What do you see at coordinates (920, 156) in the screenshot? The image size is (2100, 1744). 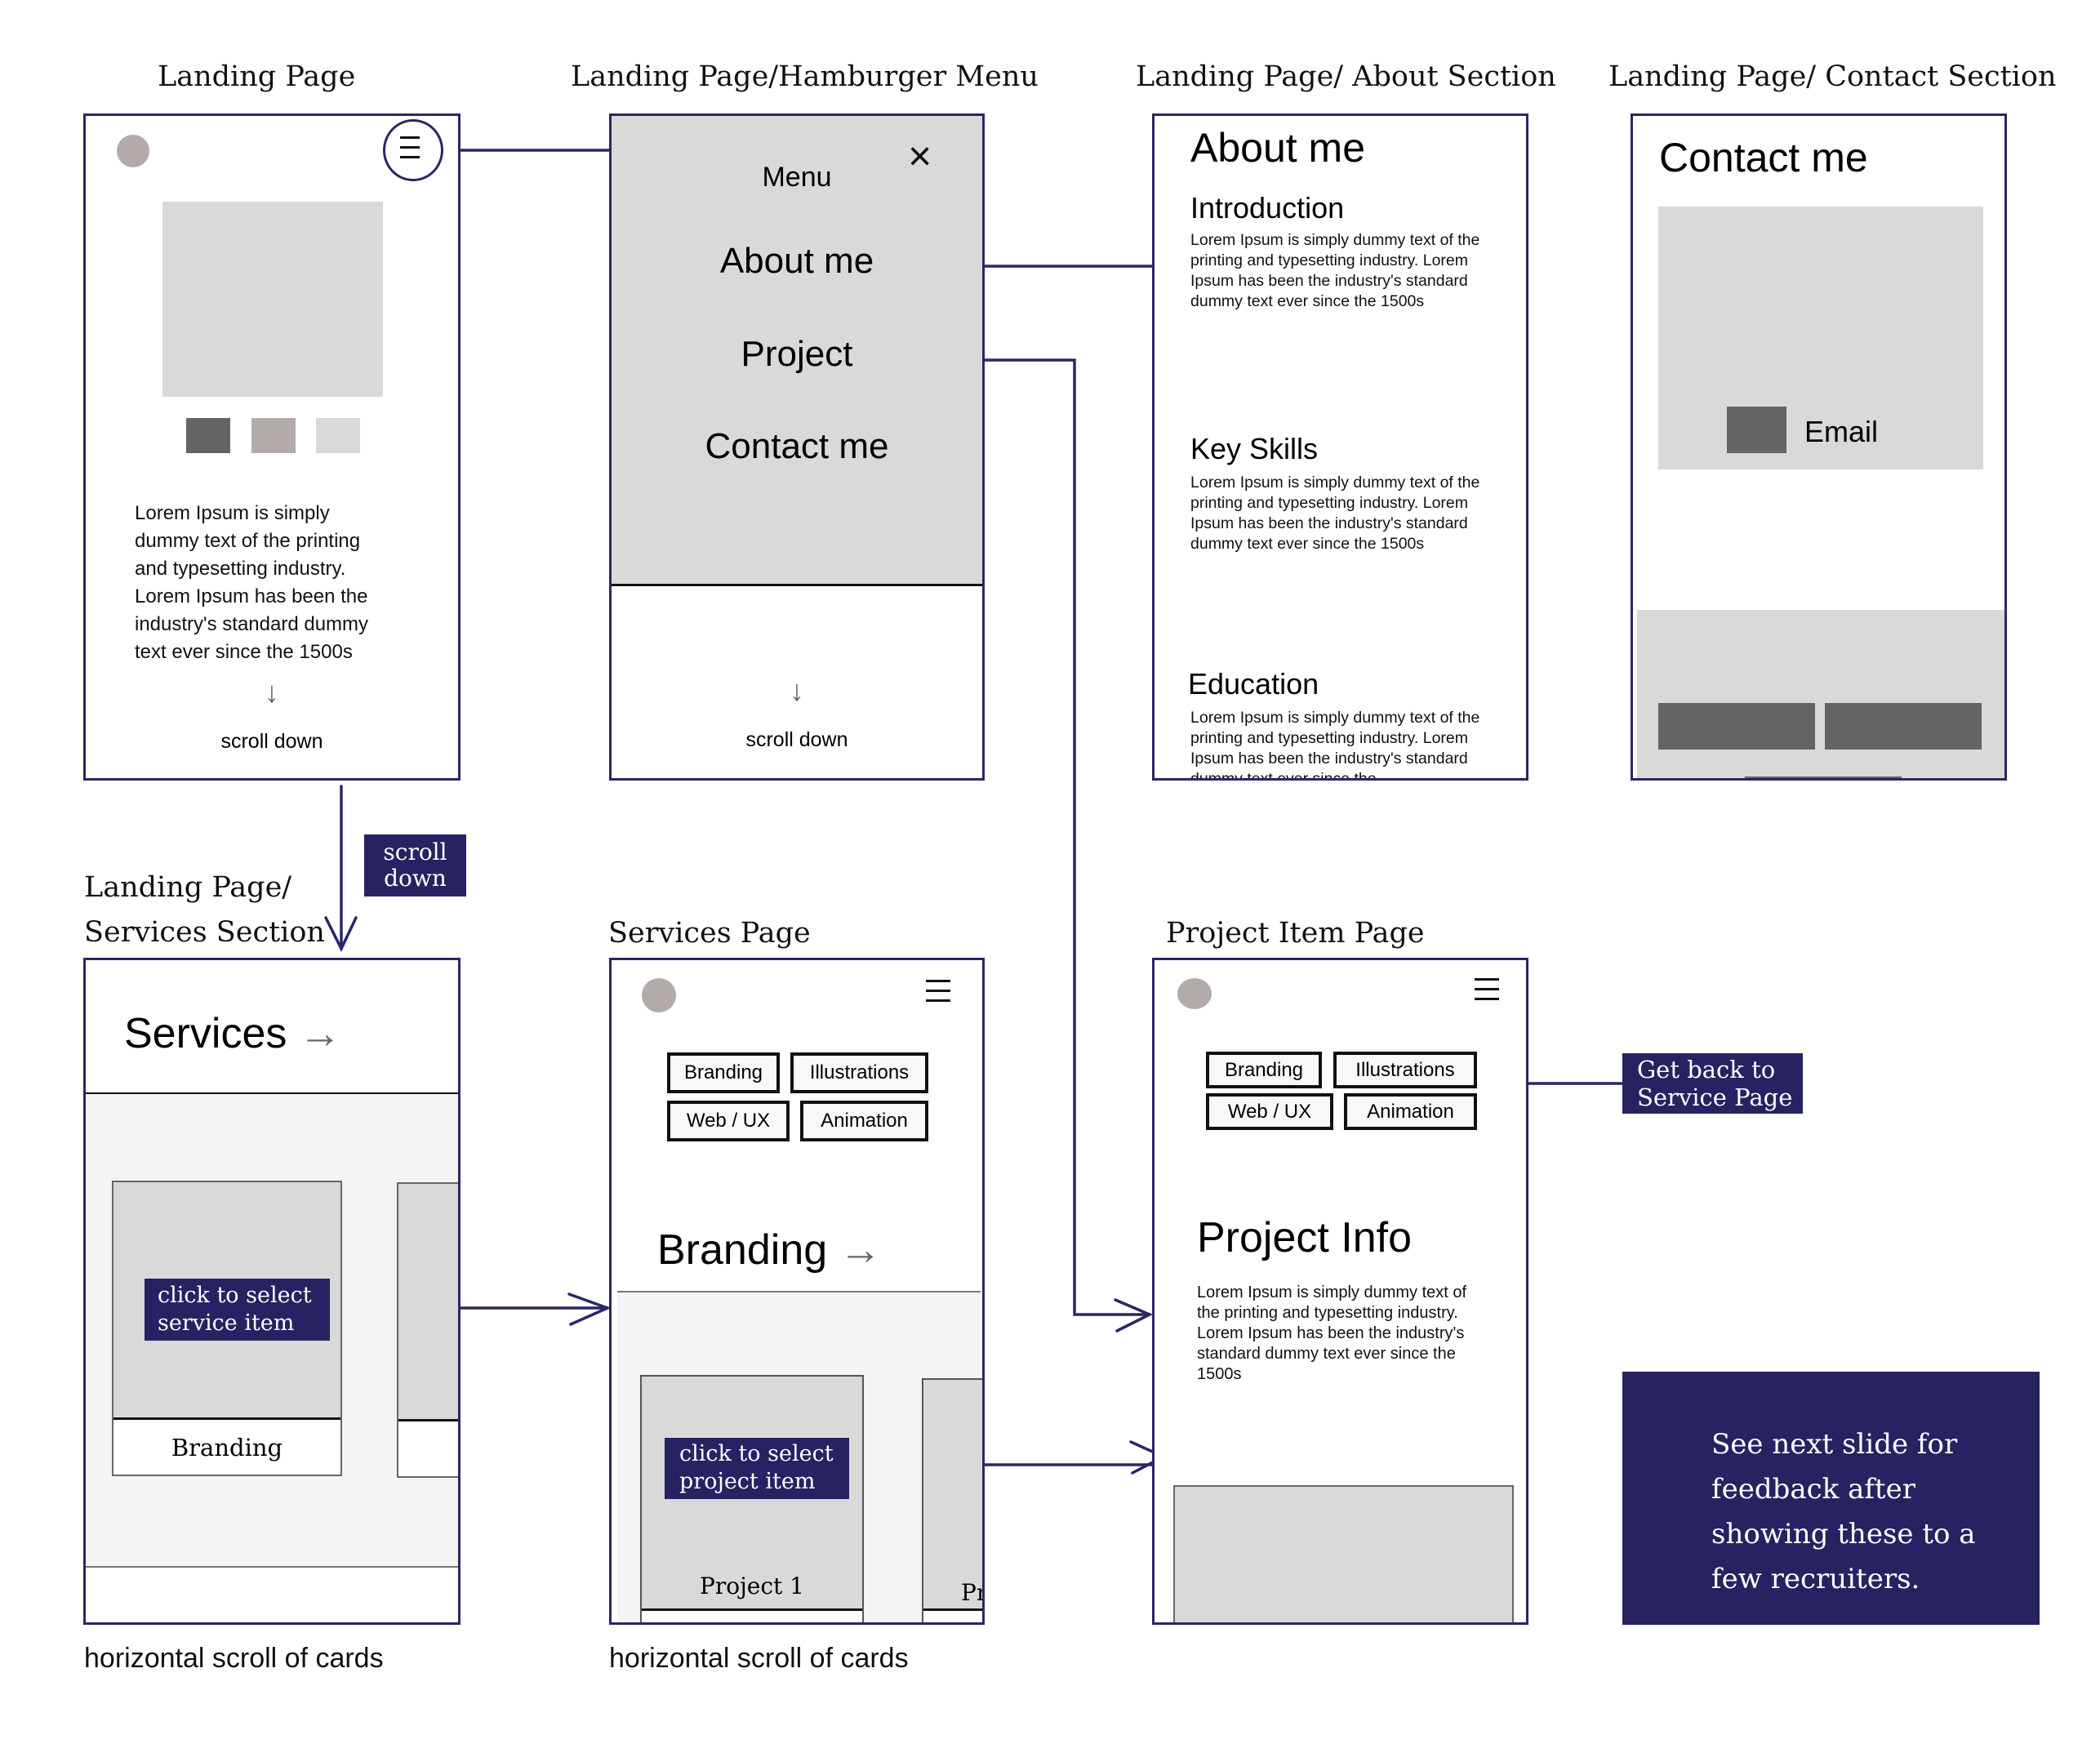 I see `close-icon: ×` at bounding box center [920, 156].